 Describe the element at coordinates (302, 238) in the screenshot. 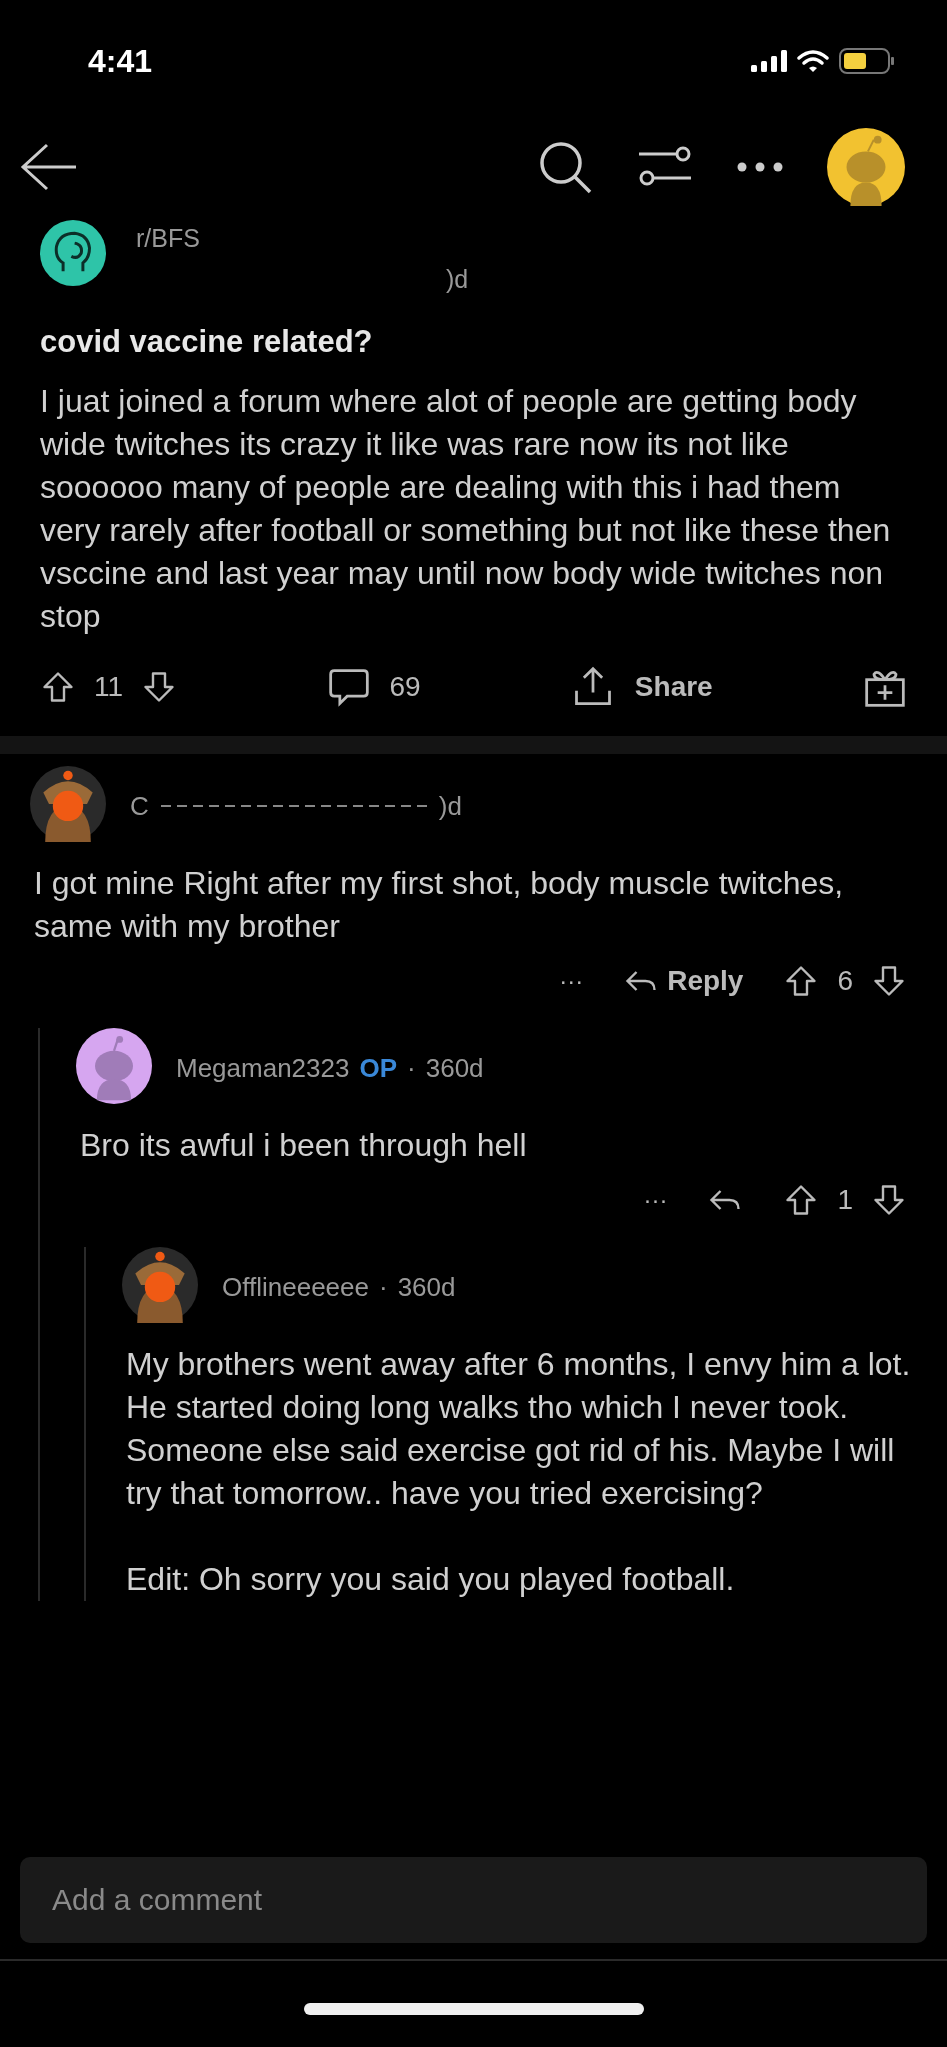

I see `subreddit-name: r/BFS` at that location.